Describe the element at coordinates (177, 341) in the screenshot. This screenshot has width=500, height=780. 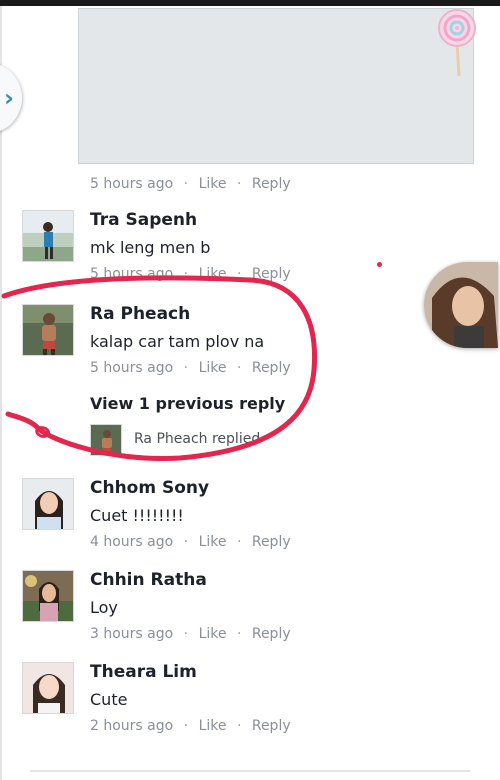
I see `comment-text: kalap car tam plov na` at that location.